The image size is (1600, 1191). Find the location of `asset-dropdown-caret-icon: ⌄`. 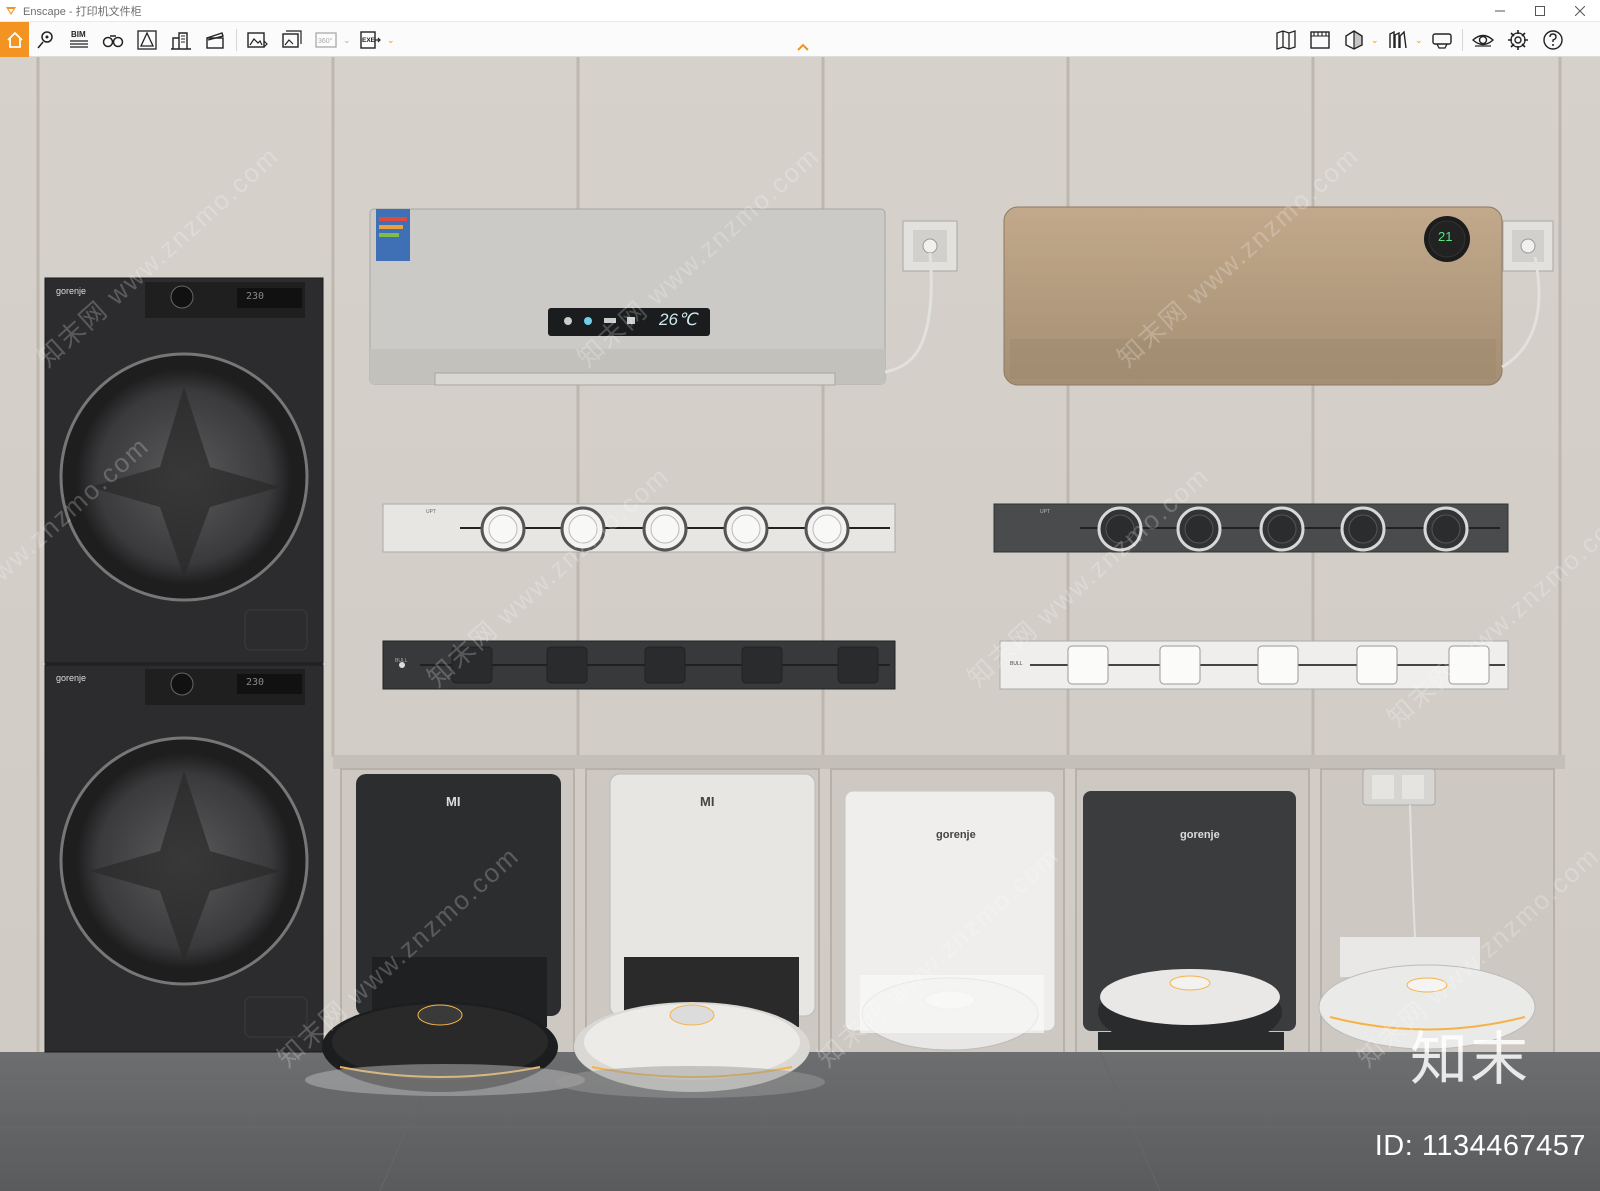

asset-dropdown-caret-icon: ⌄ is located at coordinates (1419, 40).